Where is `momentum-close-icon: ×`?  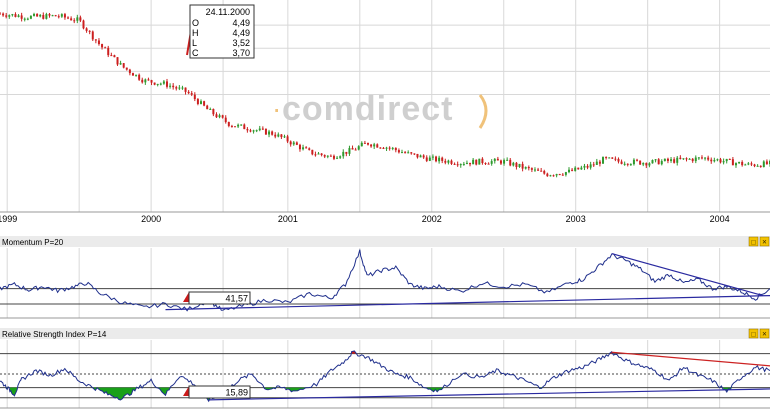
momentum-close-icon: × is located at coordinates (764, 242).